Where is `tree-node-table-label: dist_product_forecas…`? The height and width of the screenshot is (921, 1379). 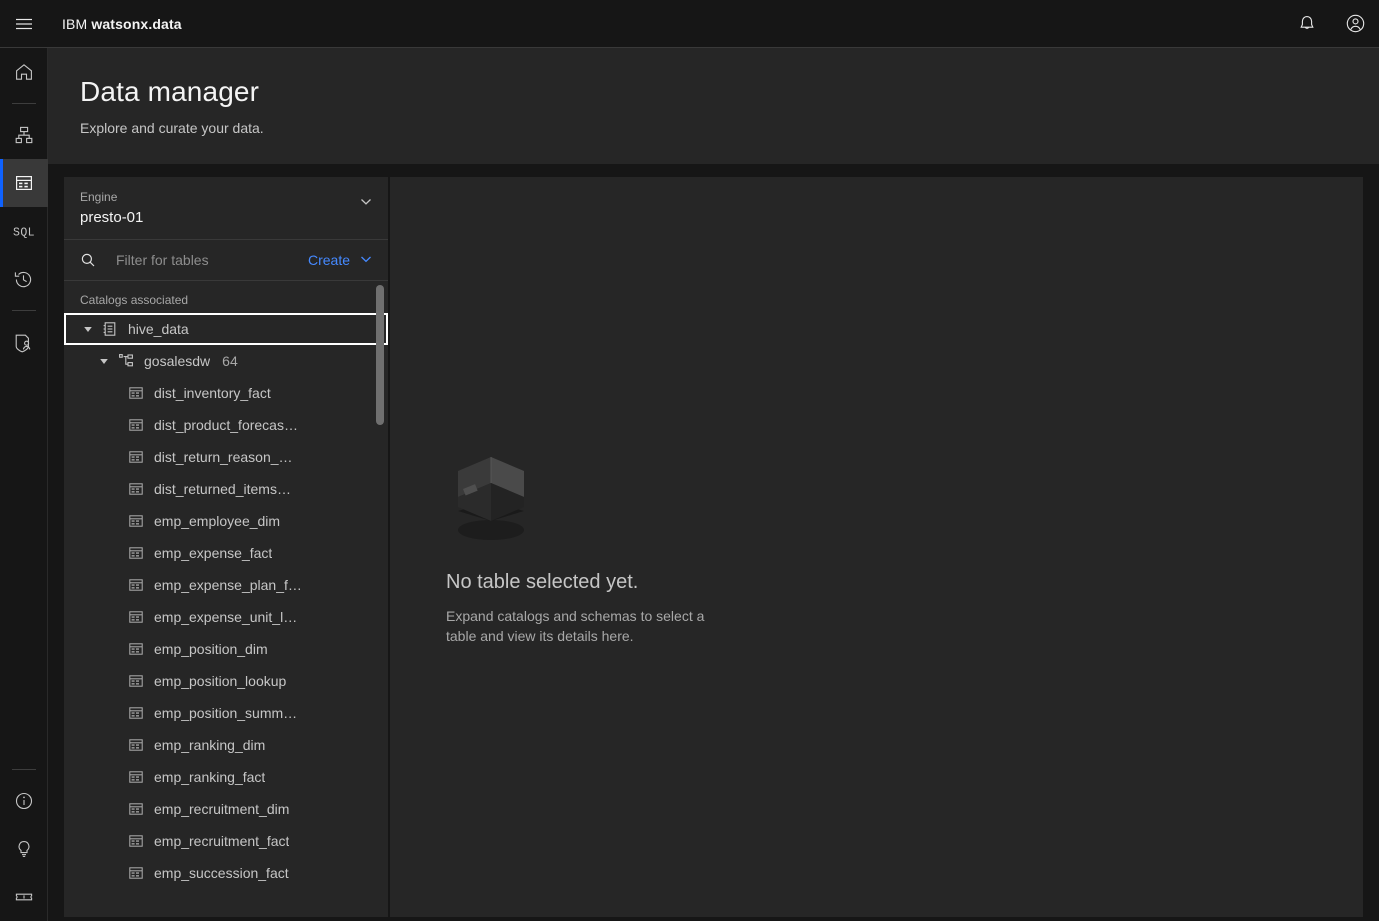 tree-node-table-label: dist_product_forecas… is located at coordinates (226, 425).